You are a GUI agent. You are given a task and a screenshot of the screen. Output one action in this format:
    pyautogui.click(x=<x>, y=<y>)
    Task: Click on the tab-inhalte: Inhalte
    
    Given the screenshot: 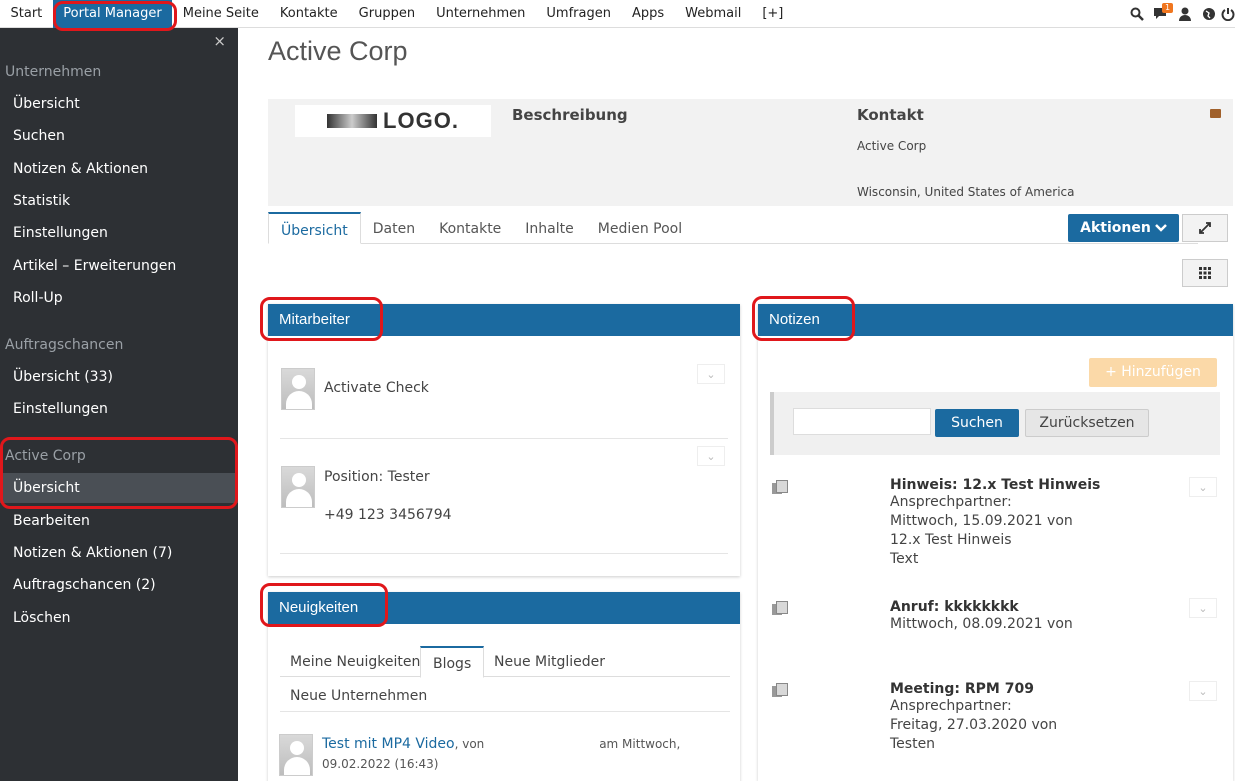 What is the action you would take?
    pyautogui.click(x=549, y=228)
    